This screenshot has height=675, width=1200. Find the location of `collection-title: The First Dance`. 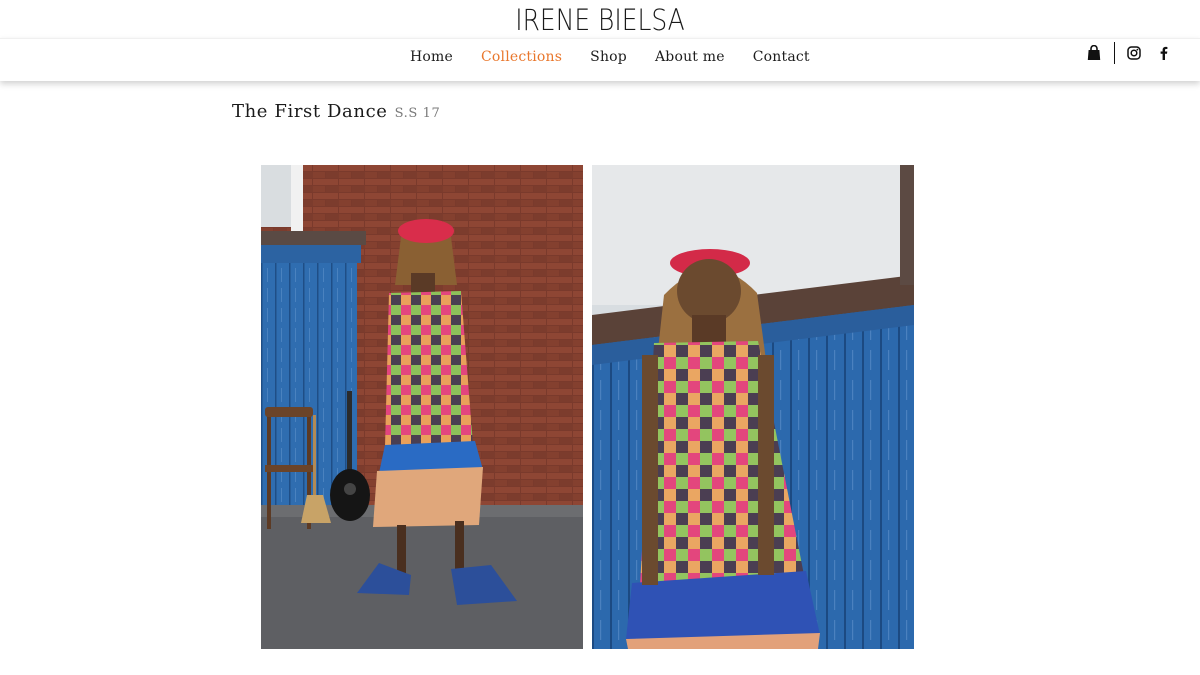

collection-title: The First Dance is located at coordinates (310, 111).